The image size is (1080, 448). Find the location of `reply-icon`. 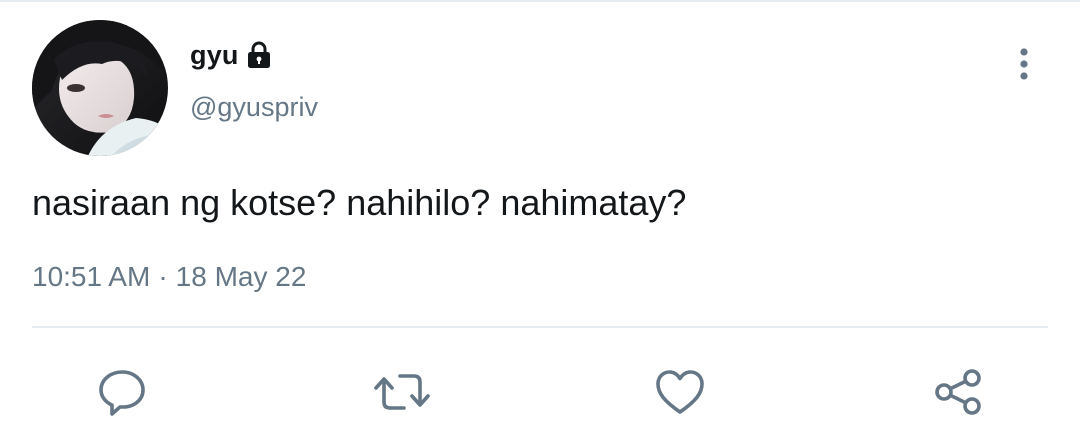

reply-icon is located at coordinates (122, 393).